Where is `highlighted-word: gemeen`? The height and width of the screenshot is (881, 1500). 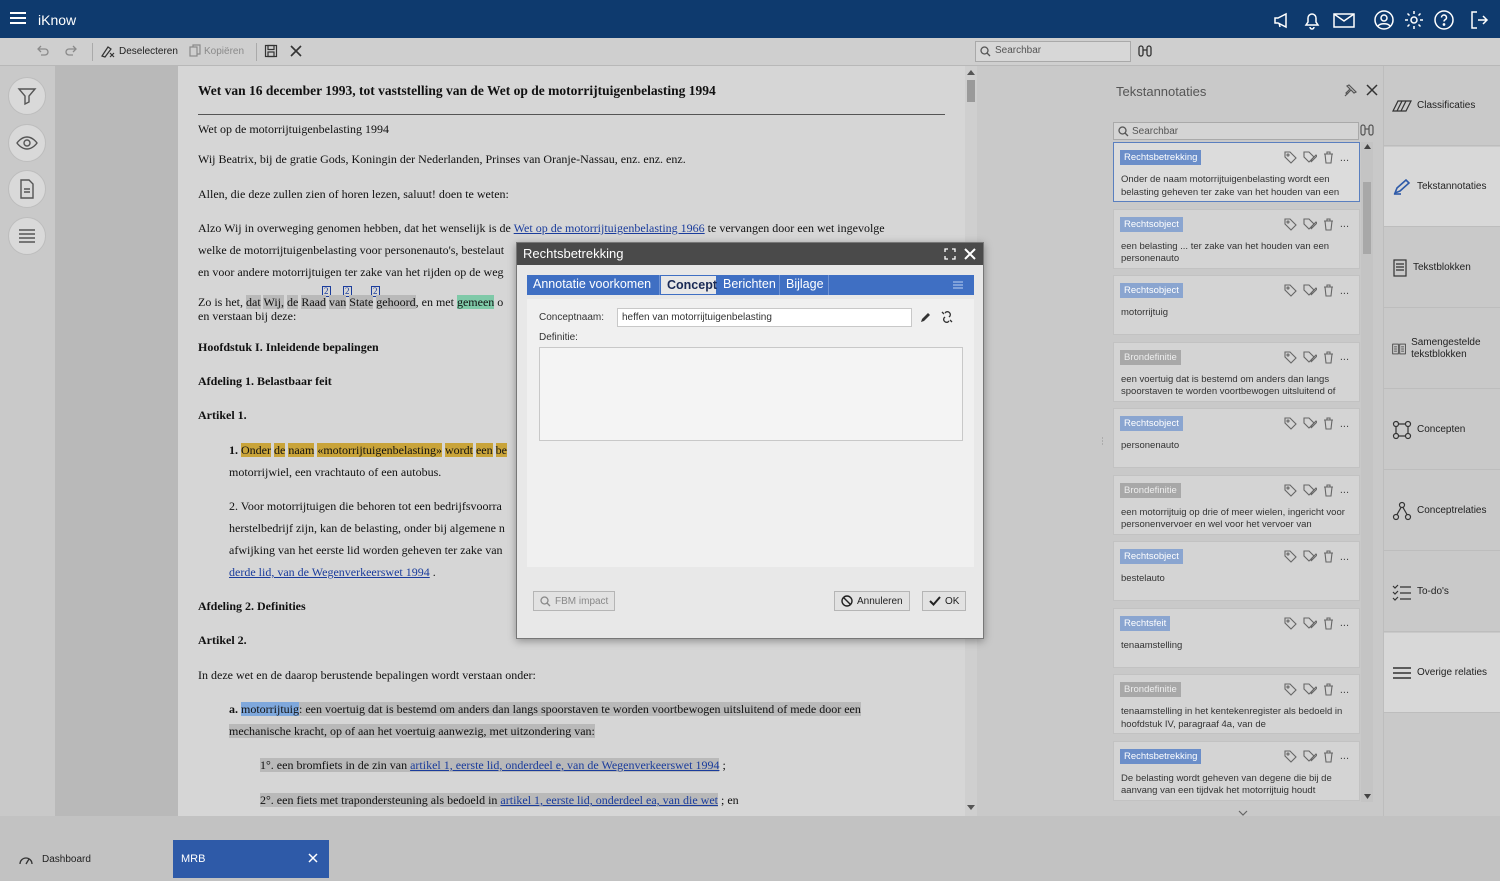 highlighted-word: gemeen is located at coordinates (475, 302).